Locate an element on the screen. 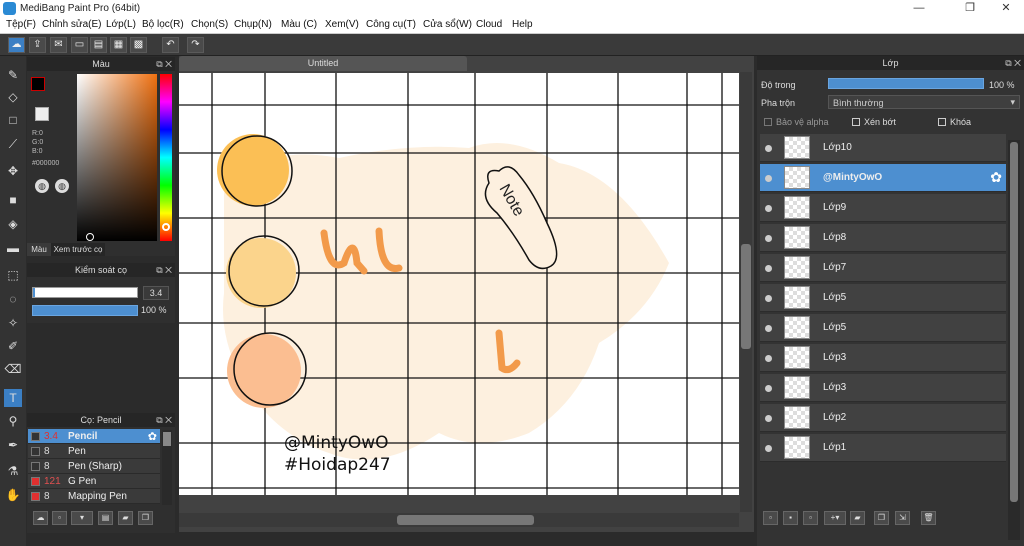 Image resolution: width=1024 pixels, height=546 pixels. transparent-swatch is located at coordinates (42, 114).